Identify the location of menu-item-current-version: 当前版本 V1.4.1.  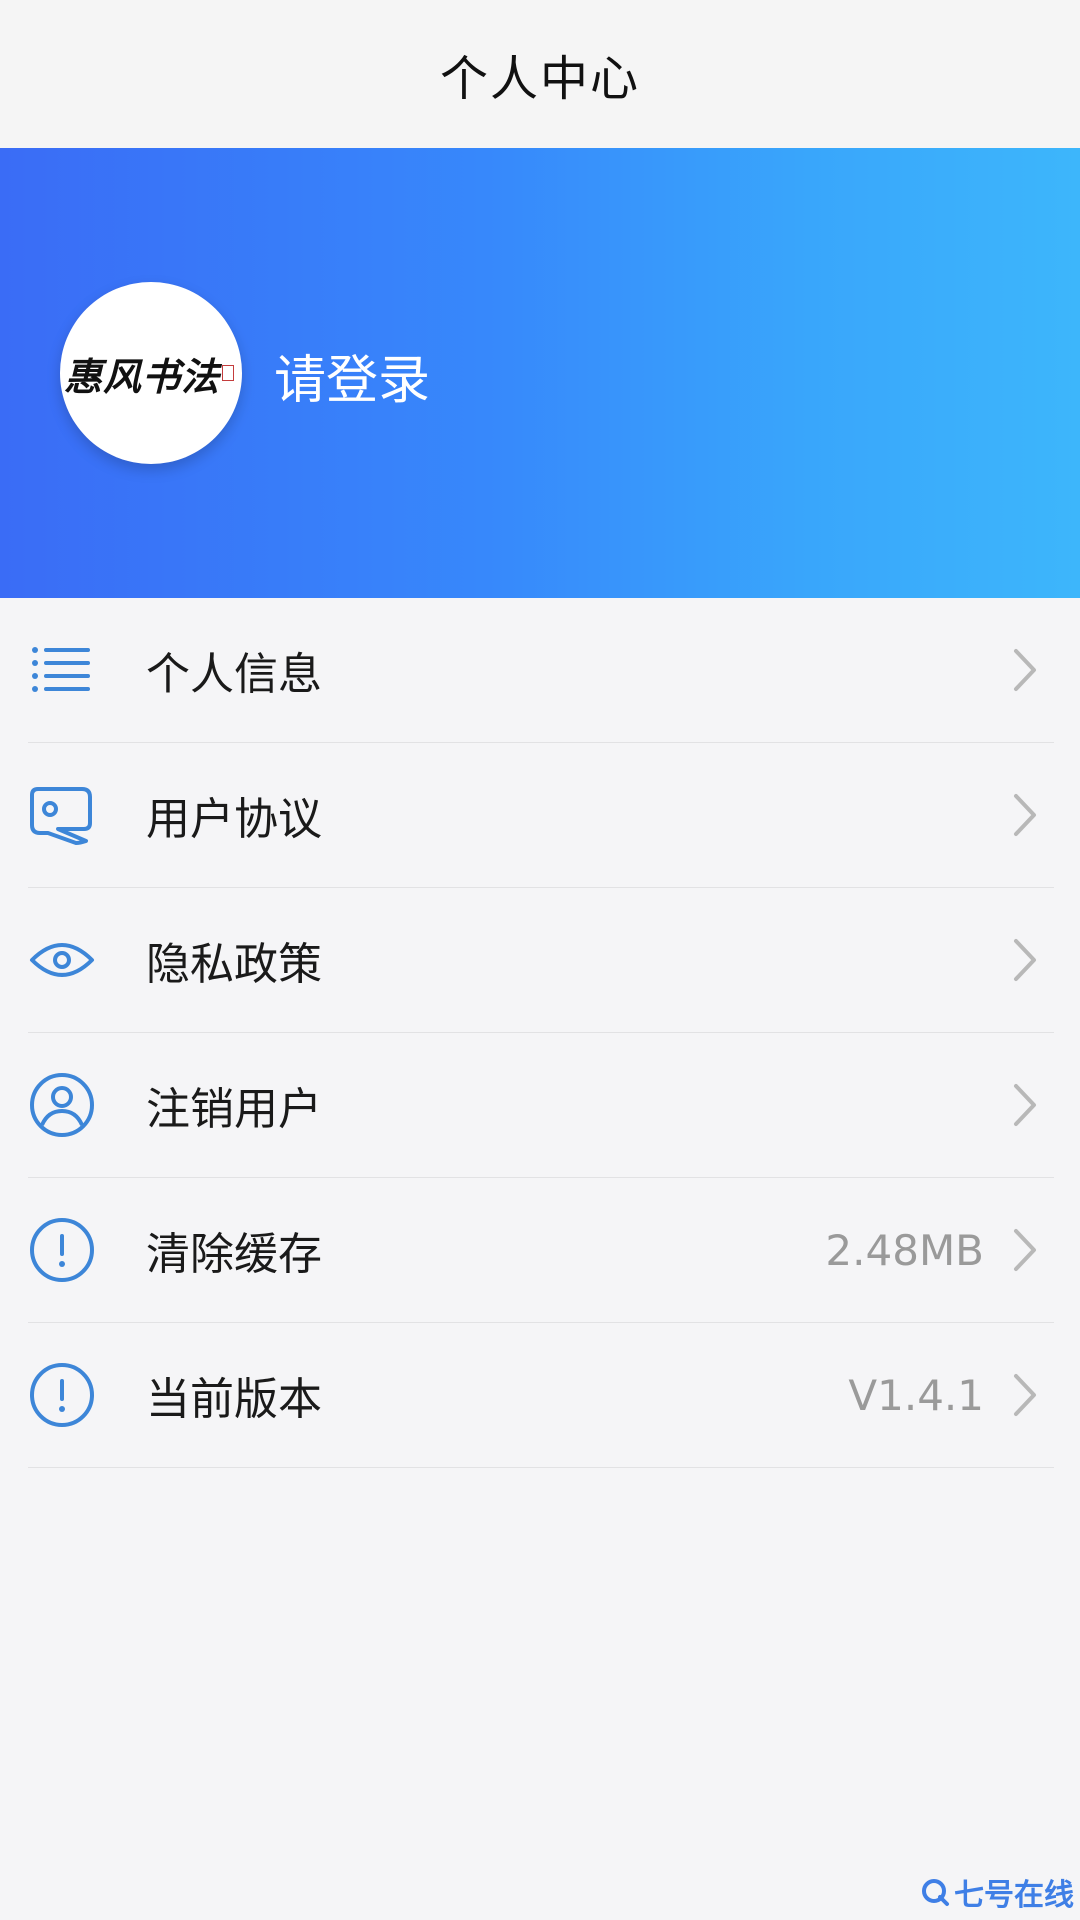
(541, 1395).